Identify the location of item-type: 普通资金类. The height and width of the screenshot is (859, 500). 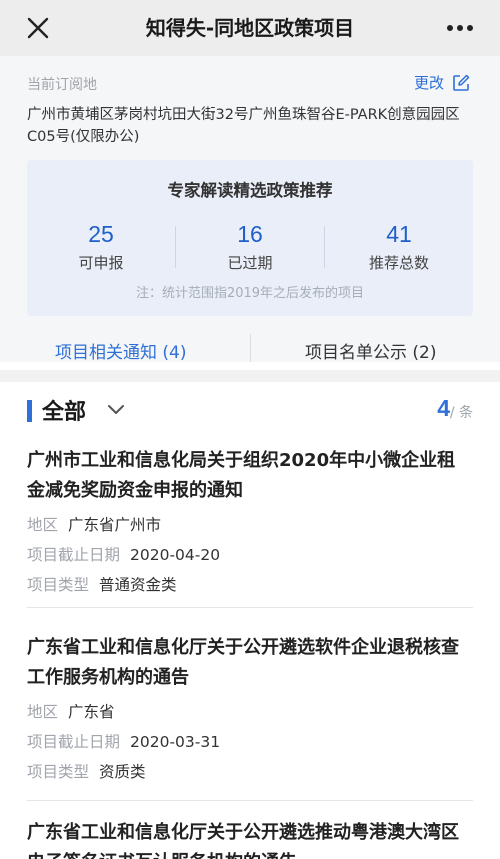
(138, 585).